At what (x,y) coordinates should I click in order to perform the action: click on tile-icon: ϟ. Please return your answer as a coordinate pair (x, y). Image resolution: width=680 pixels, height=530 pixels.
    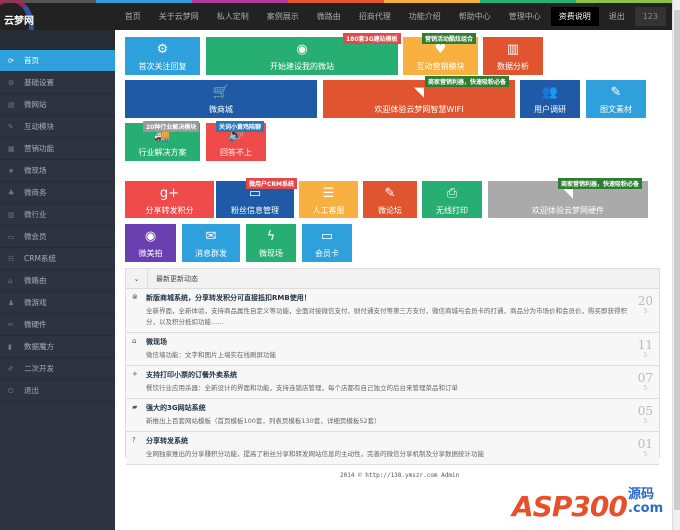
    Looking at the image, I should click on (271, 236).